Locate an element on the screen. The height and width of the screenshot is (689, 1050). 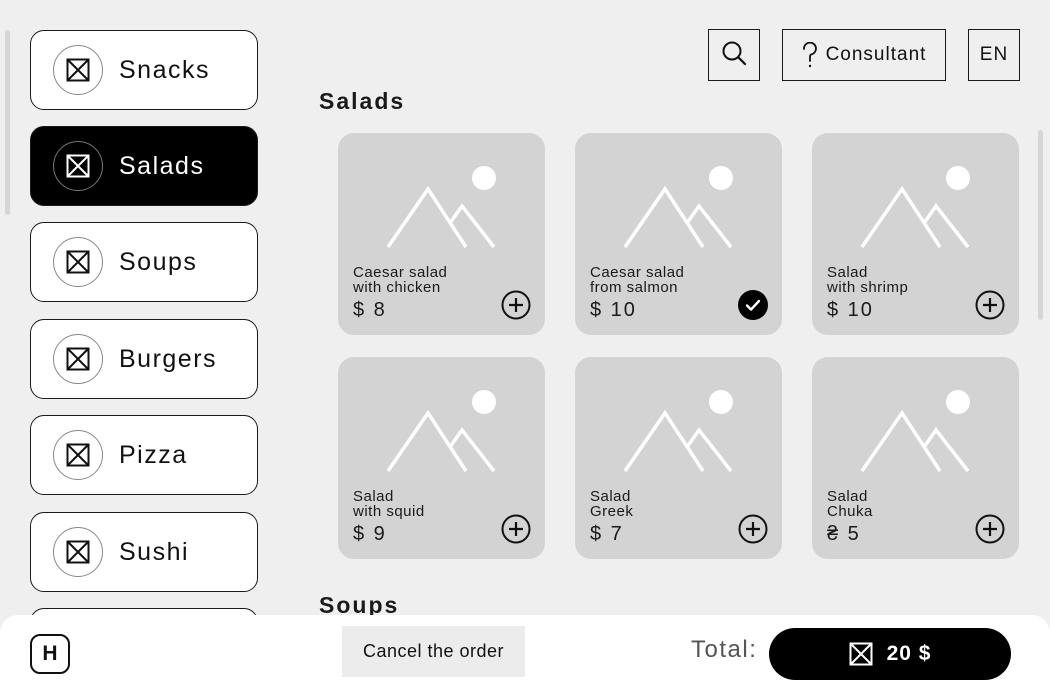
product-card: Salad Greek $ 7 is located at coordinates (678, 458).